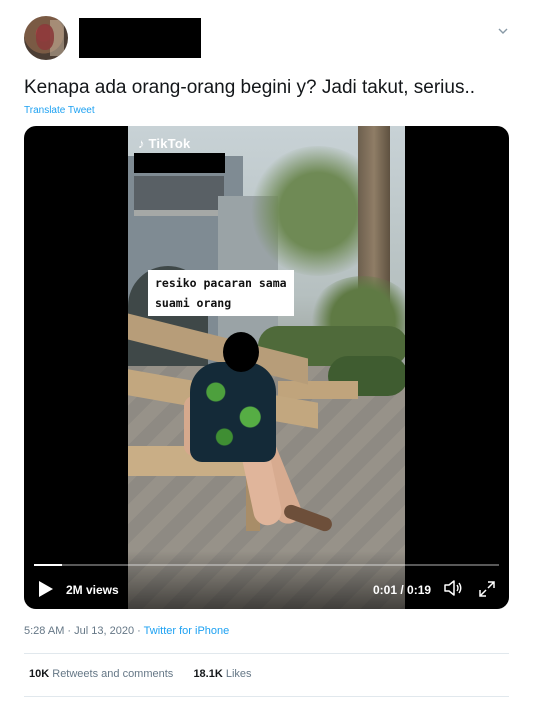 The height and width of the screenshot is (713, 539). Describe the element at coordinates (39, 674) in the screenshot. I see `retweets-count: 10K` at that location.